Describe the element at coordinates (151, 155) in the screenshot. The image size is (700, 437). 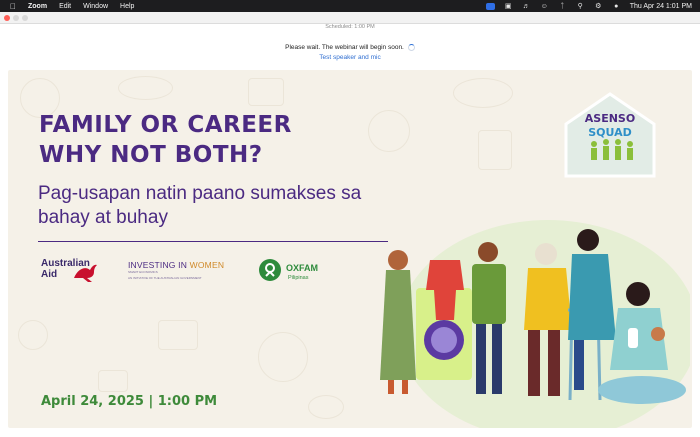
I see `headline-line-2: WHY NOT BOTH?` at that location.